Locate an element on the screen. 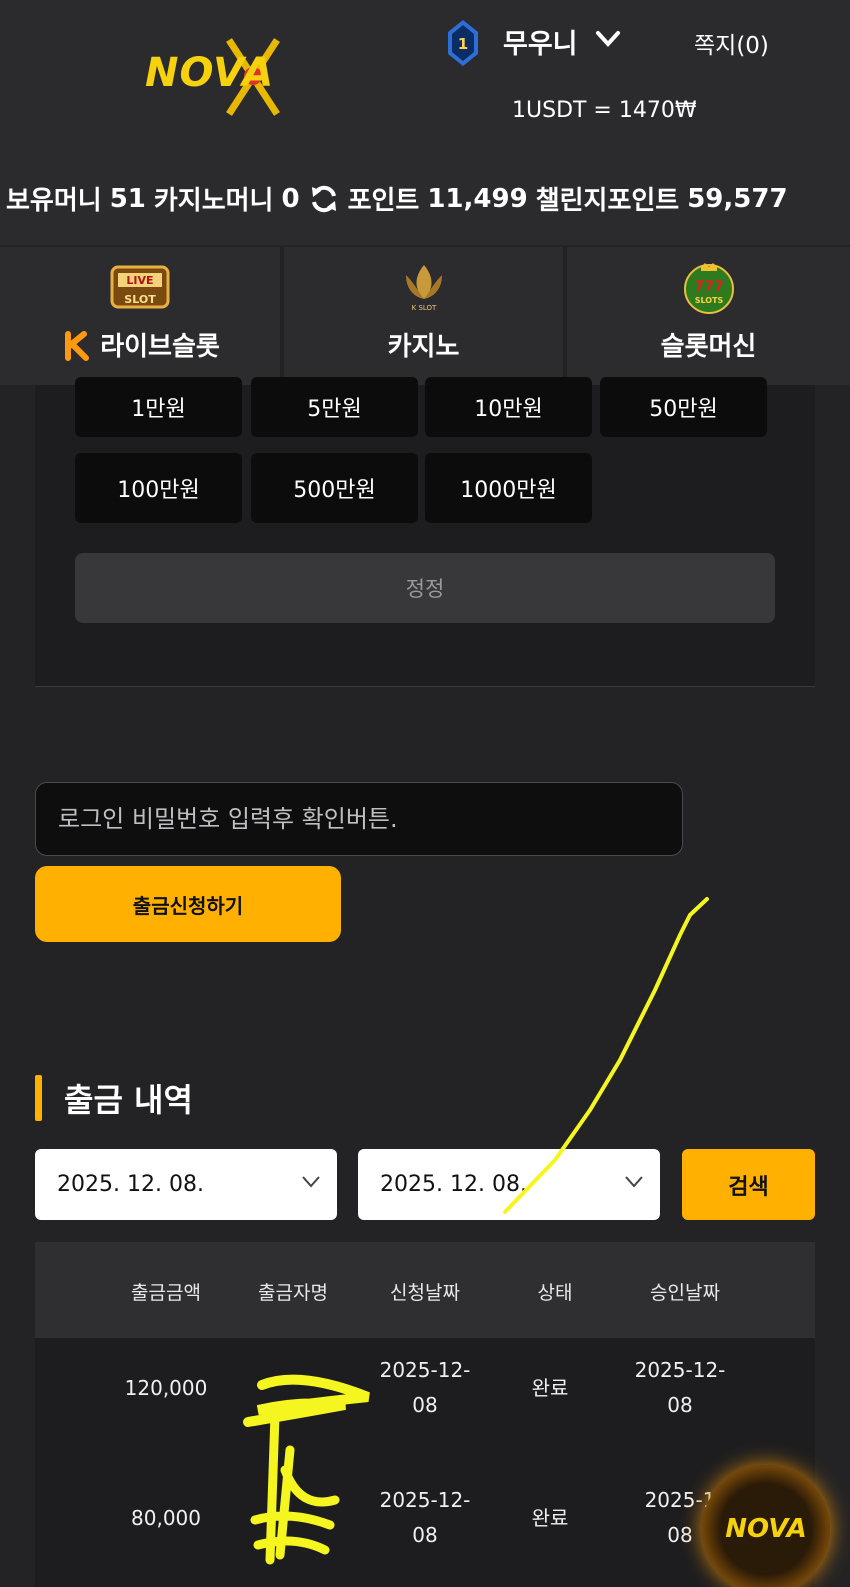 The image size is (850, 1587). date-from-select: 2025. 12. 08. is located at coordinates (186, 1184).